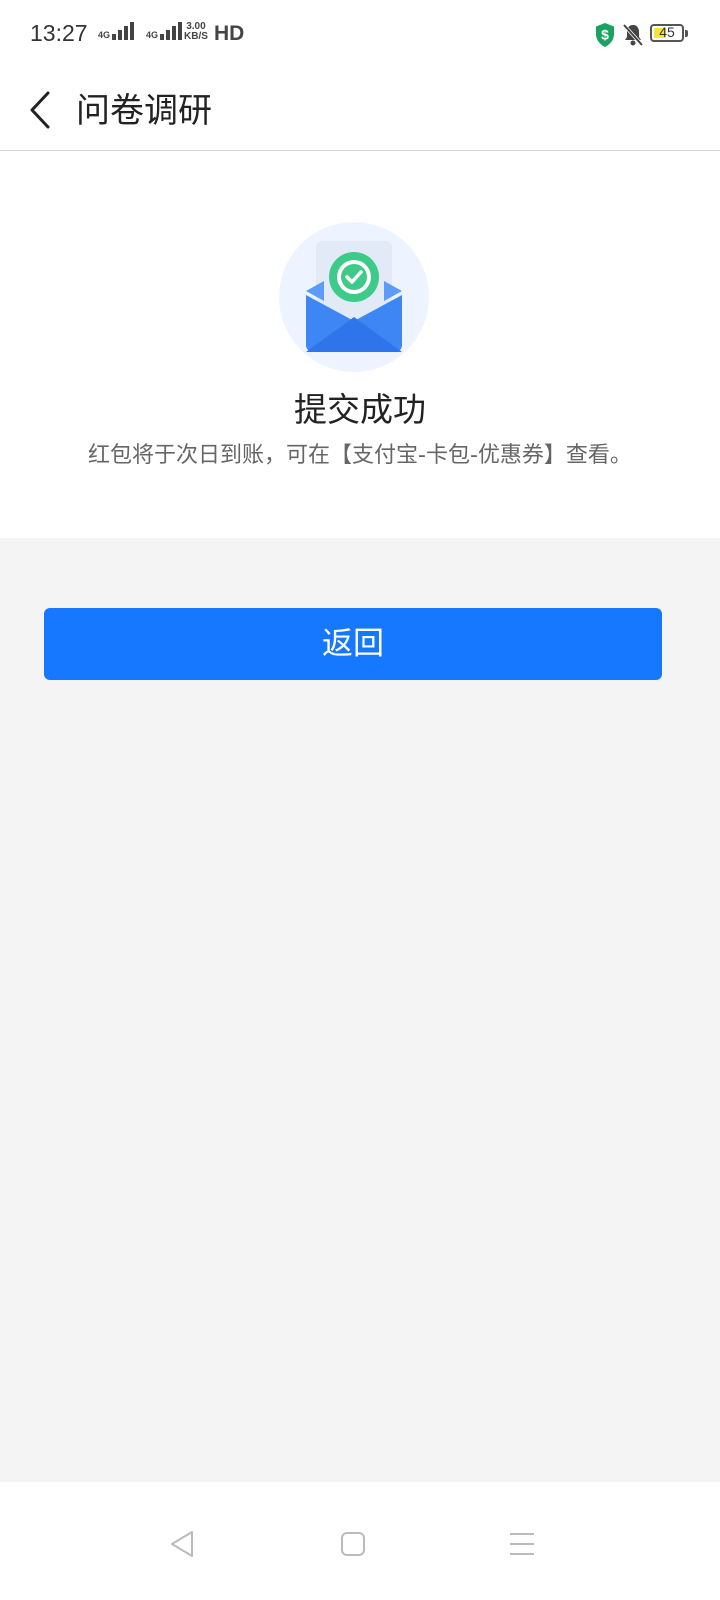 The image size is (720, 1600). I want to click on menu-lines-icon, so click(522, 1544).